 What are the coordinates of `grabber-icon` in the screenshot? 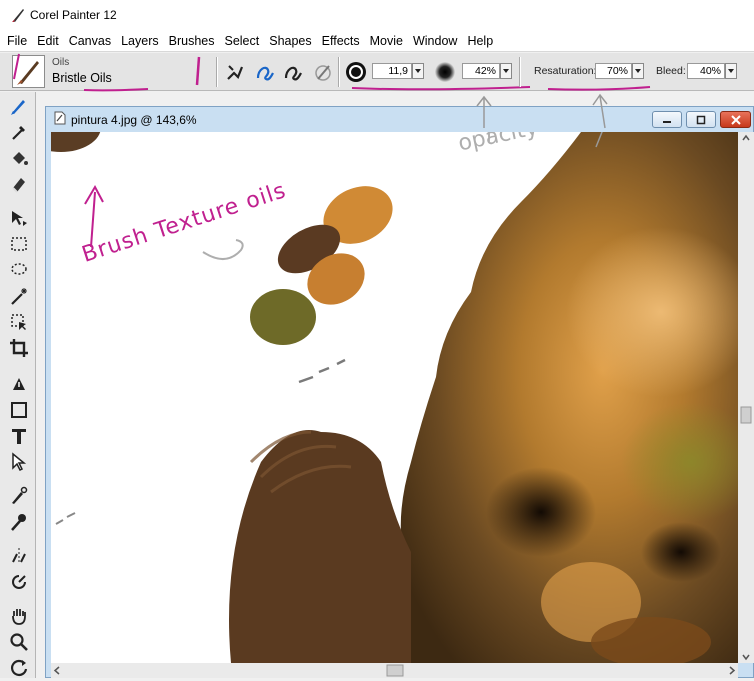 It's located at (19, 616).